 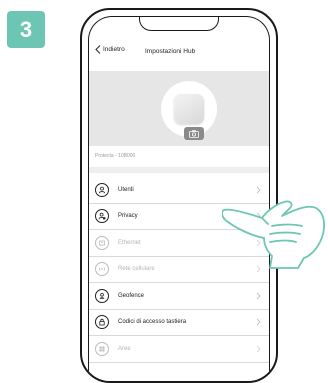 I want to click on ethernet-icon, so click(x=102, y=242).